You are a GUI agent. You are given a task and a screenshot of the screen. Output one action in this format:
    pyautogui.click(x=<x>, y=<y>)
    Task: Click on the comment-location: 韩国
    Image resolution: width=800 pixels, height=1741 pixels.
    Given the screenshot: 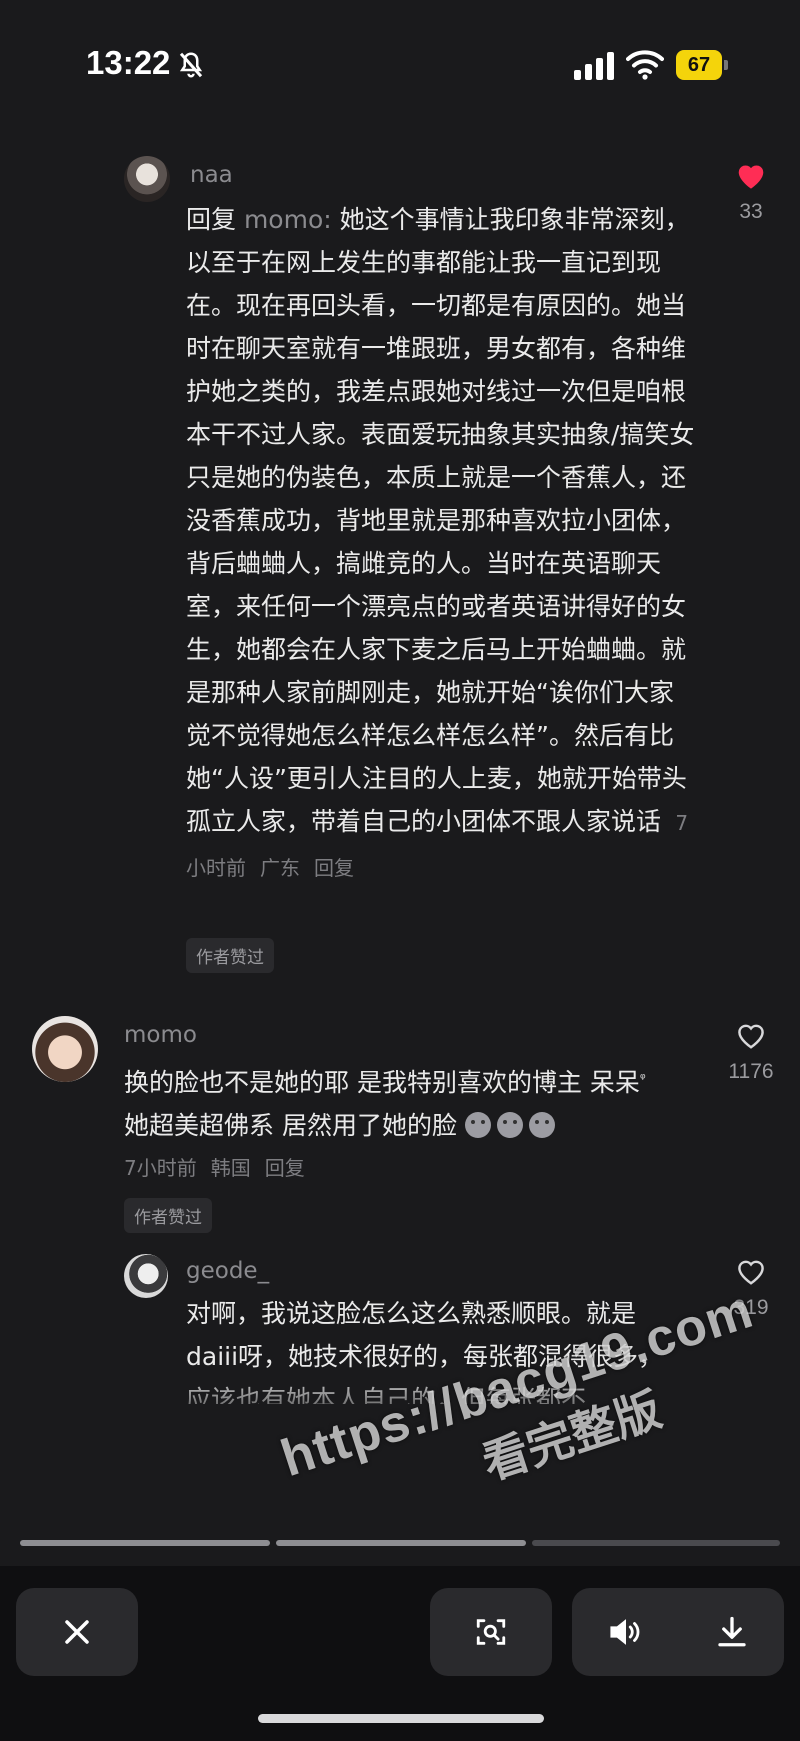 What is the action you would take?
    pyautogui.click(x=230, y=1168)
    